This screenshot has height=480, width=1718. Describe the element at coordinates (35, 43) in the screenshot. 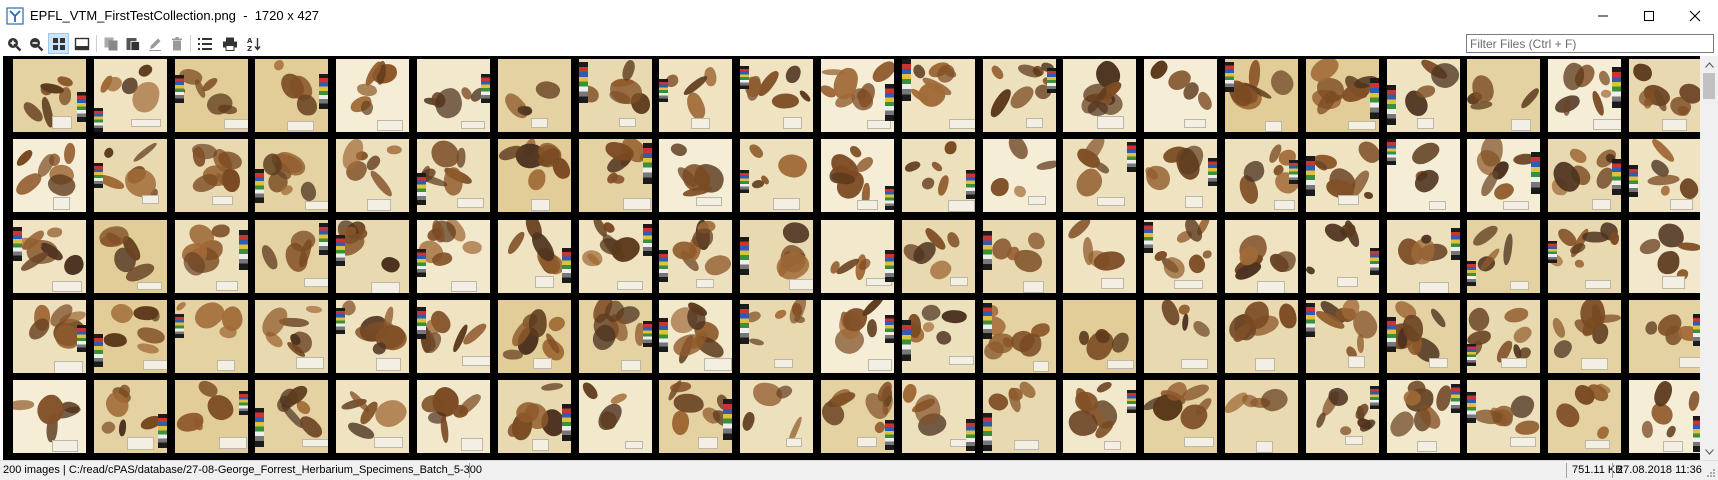

I see `zoom-out-button` at that location.